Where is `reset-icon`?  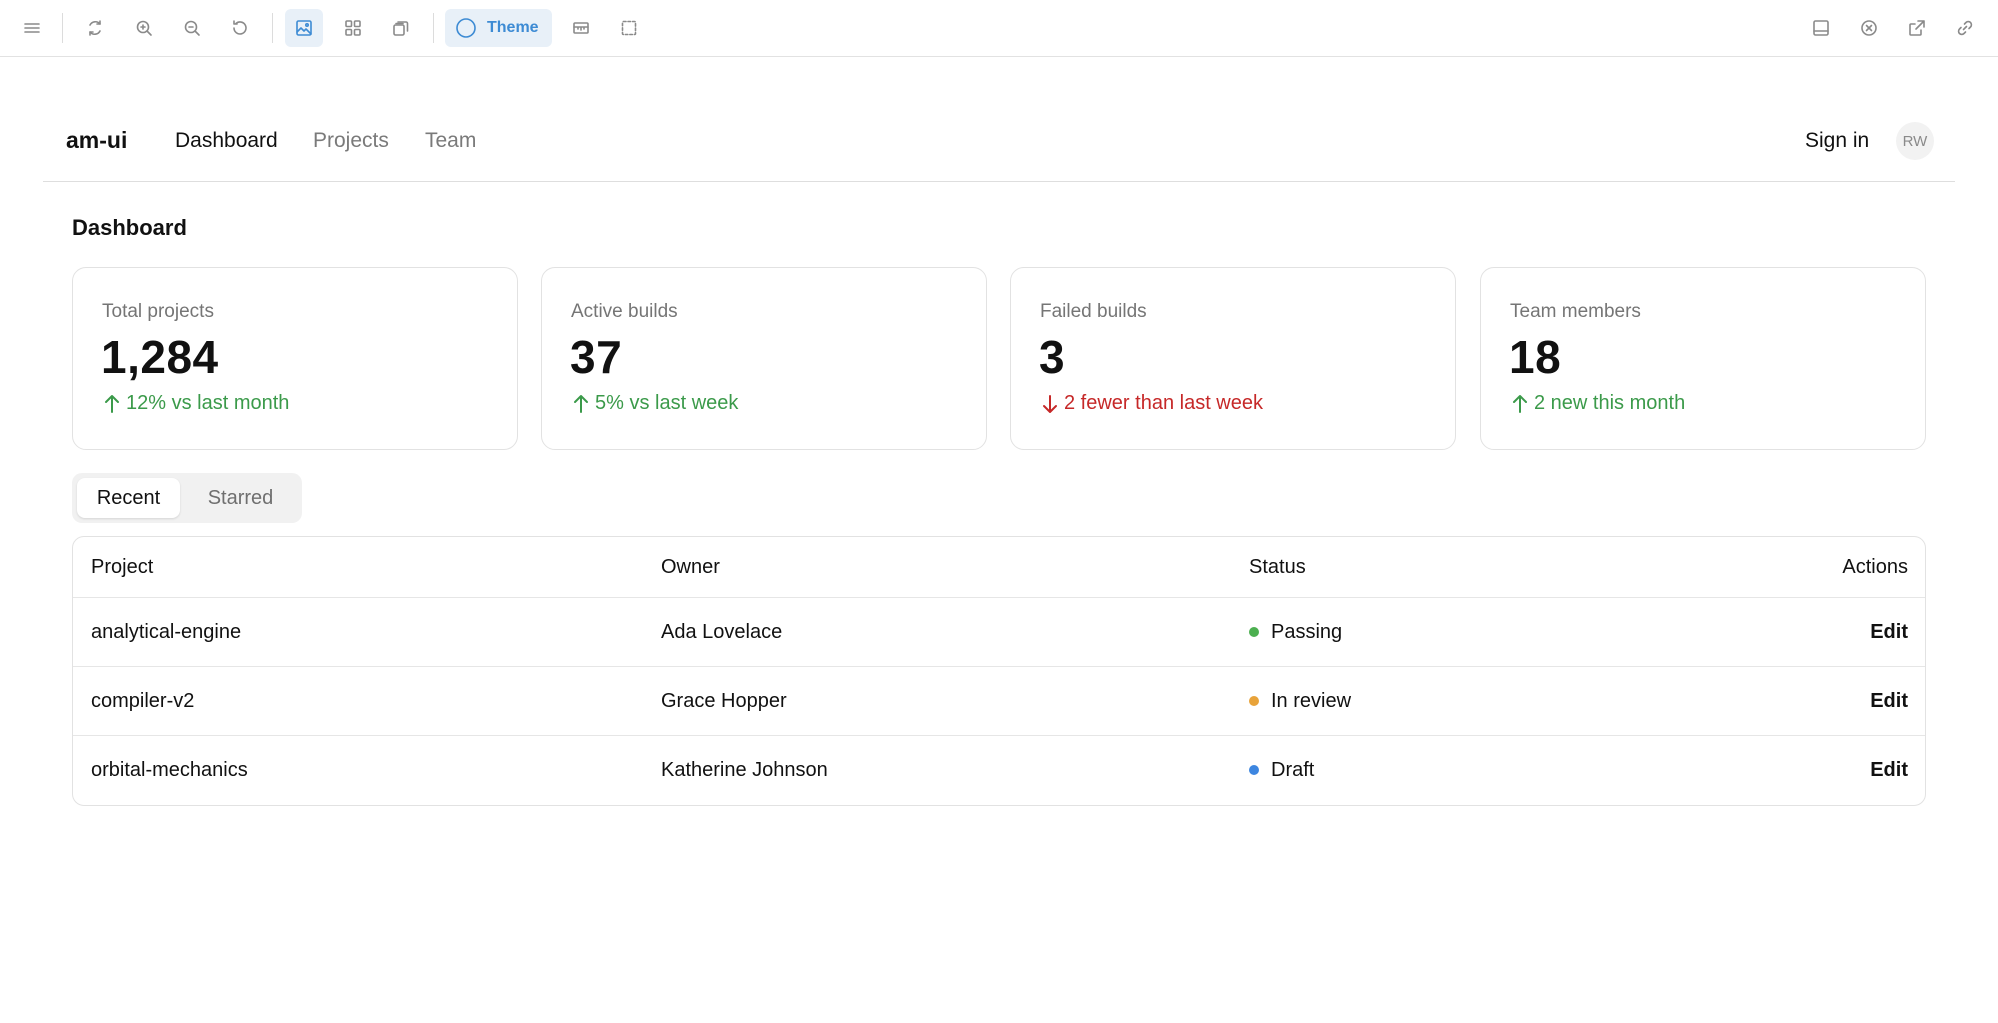 reset-icon is located at coordinates (240, 27).